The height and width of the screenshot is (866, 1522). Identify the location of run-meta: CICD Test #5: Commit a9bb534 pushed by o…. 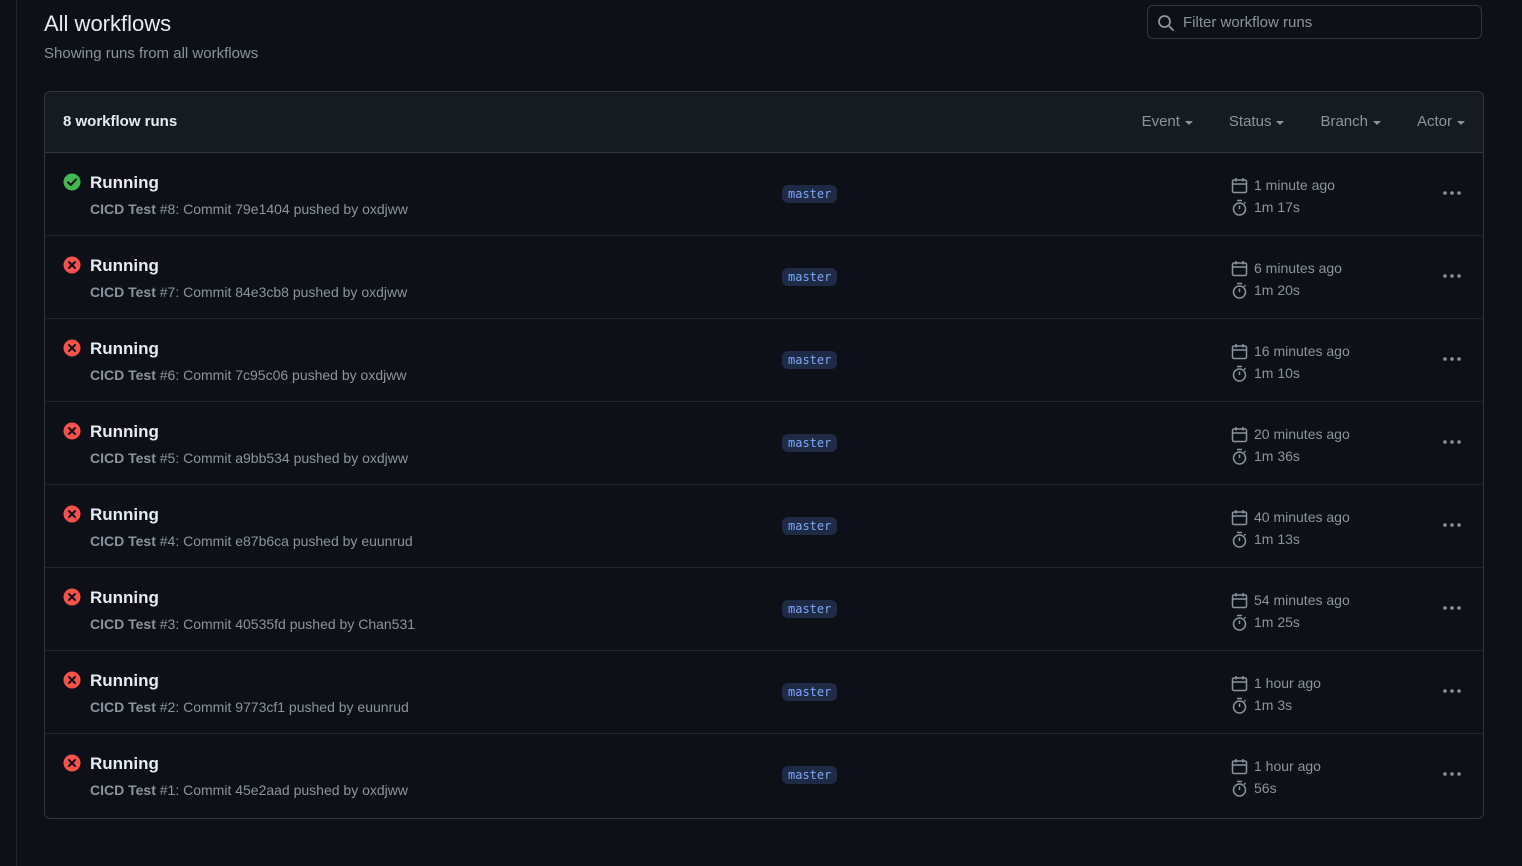
(249, 458).